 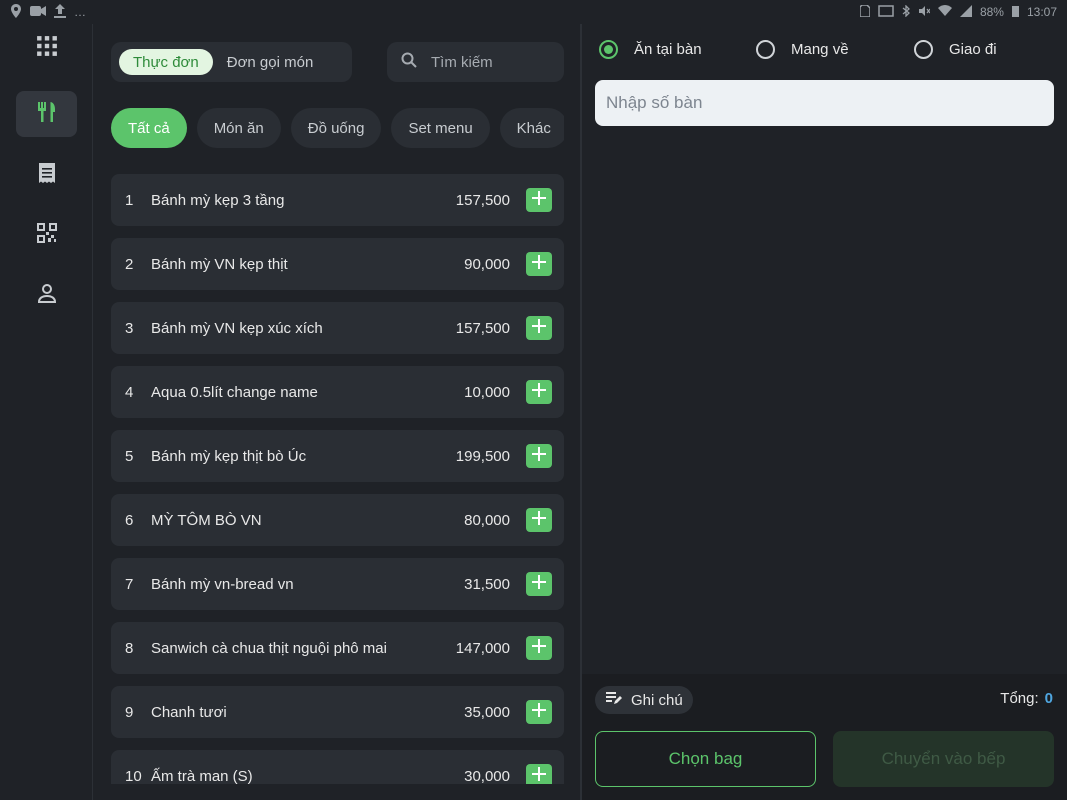 What do you see at coordinates (270, 62) in the screenshot?
I see `tab-orders: Đơn gọi món` at bounding box center [270, 62].